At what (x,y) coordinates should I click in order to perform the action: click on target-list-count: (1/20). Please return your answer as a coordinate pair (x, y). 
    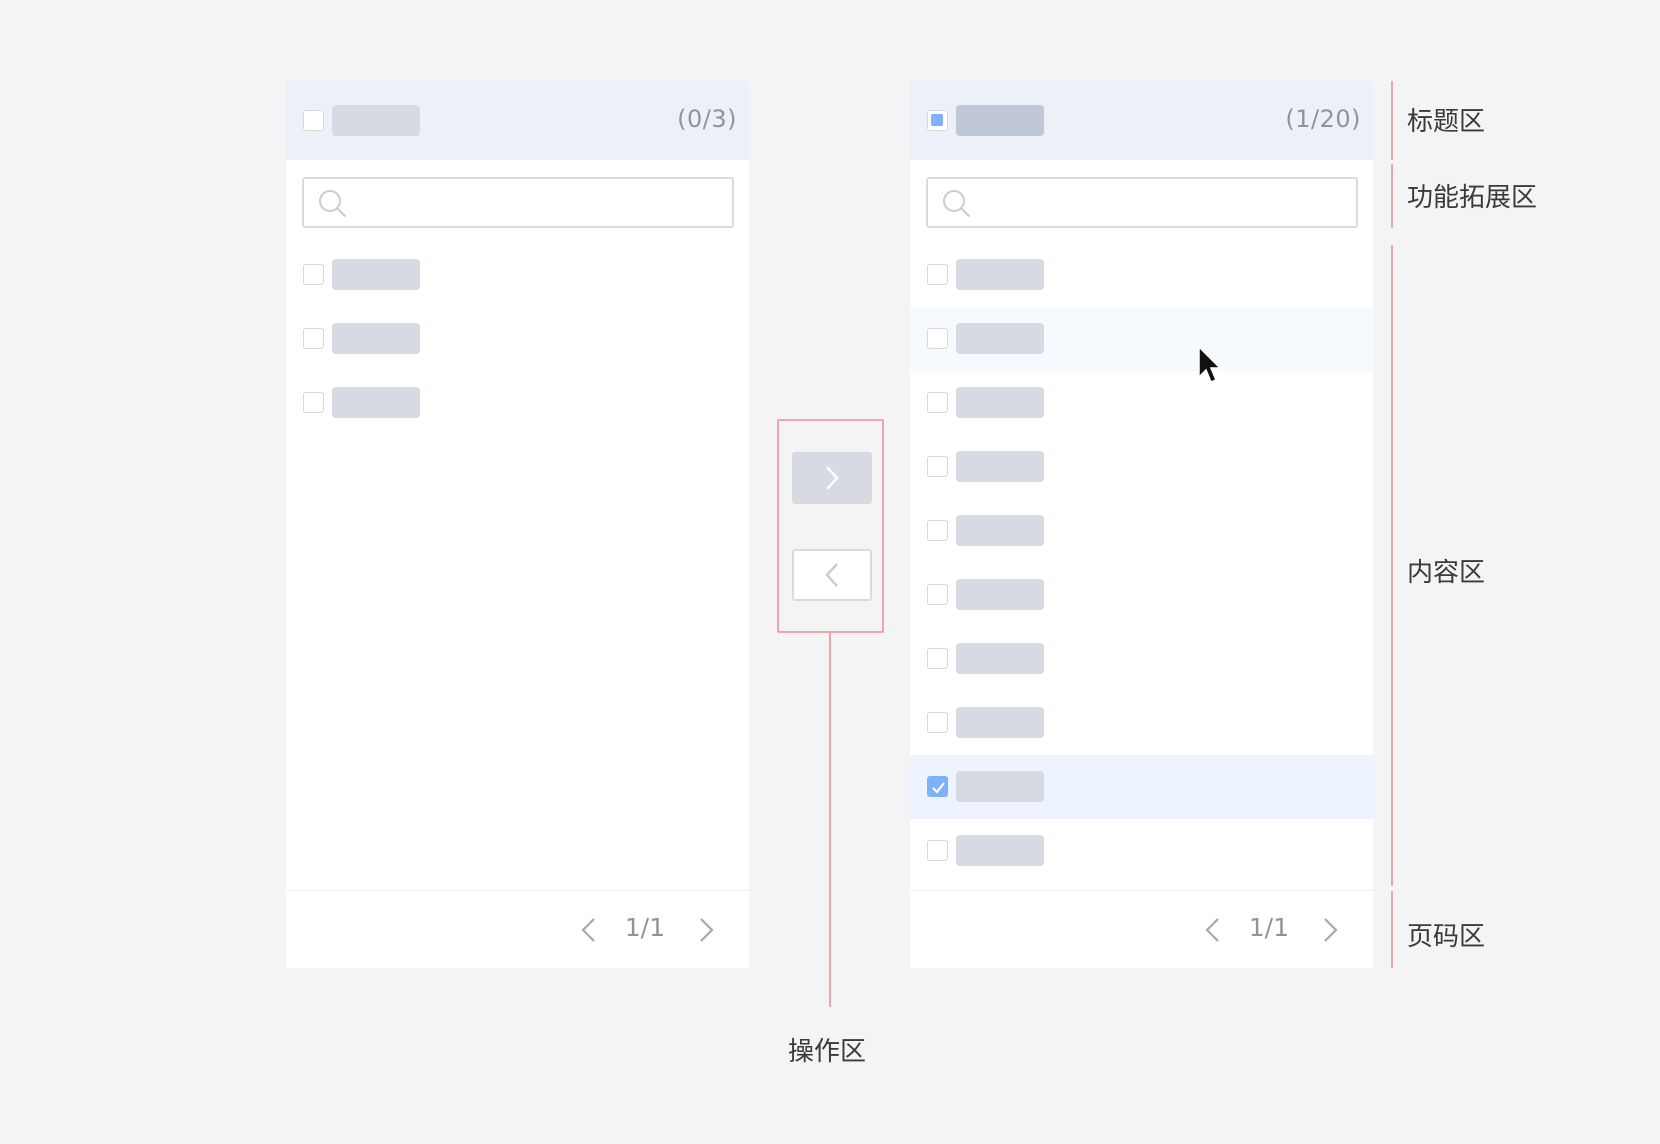
    Looking at the image, I should click on (1323, 119).